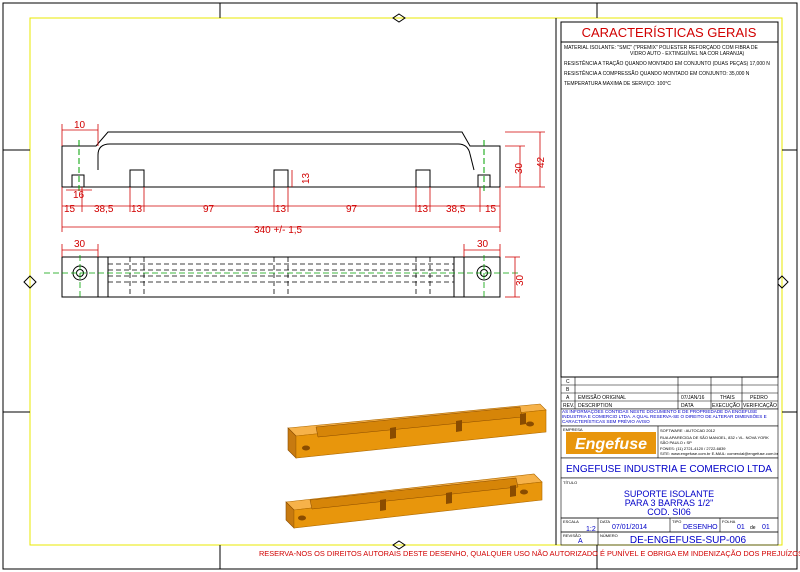 The height and width of the screenshot is (572, 800). I want to click on rev-row-c: C, so click(568, 382).